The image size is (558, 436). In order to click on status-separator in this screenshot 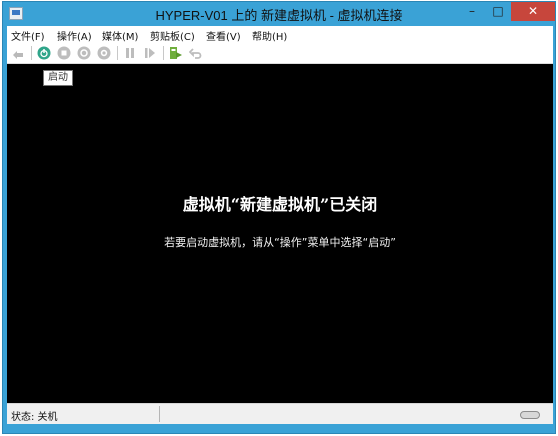, I will do `click(159, 414)`.